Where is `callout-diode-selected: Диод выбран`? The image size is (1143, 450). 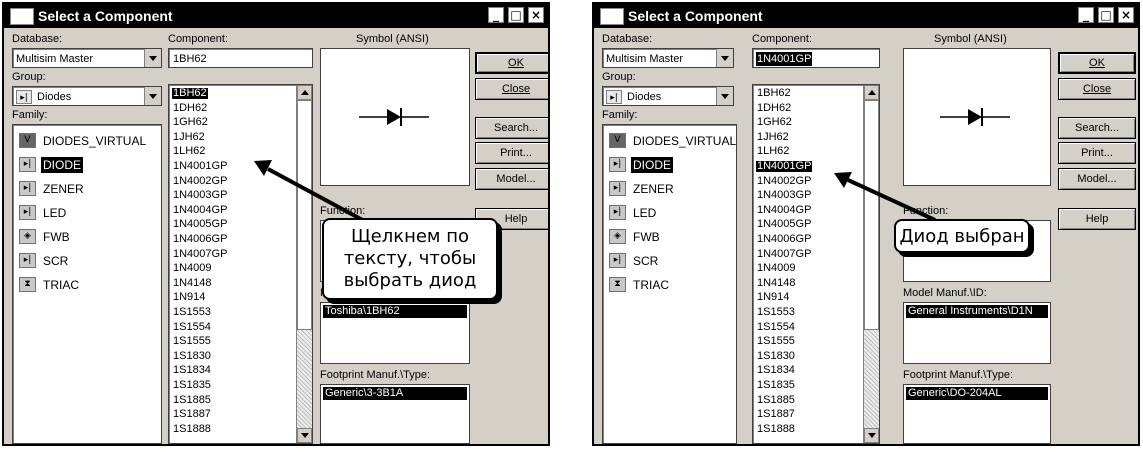
callout-diode-selected: Диод выбран is located at coordinates (962, 236).